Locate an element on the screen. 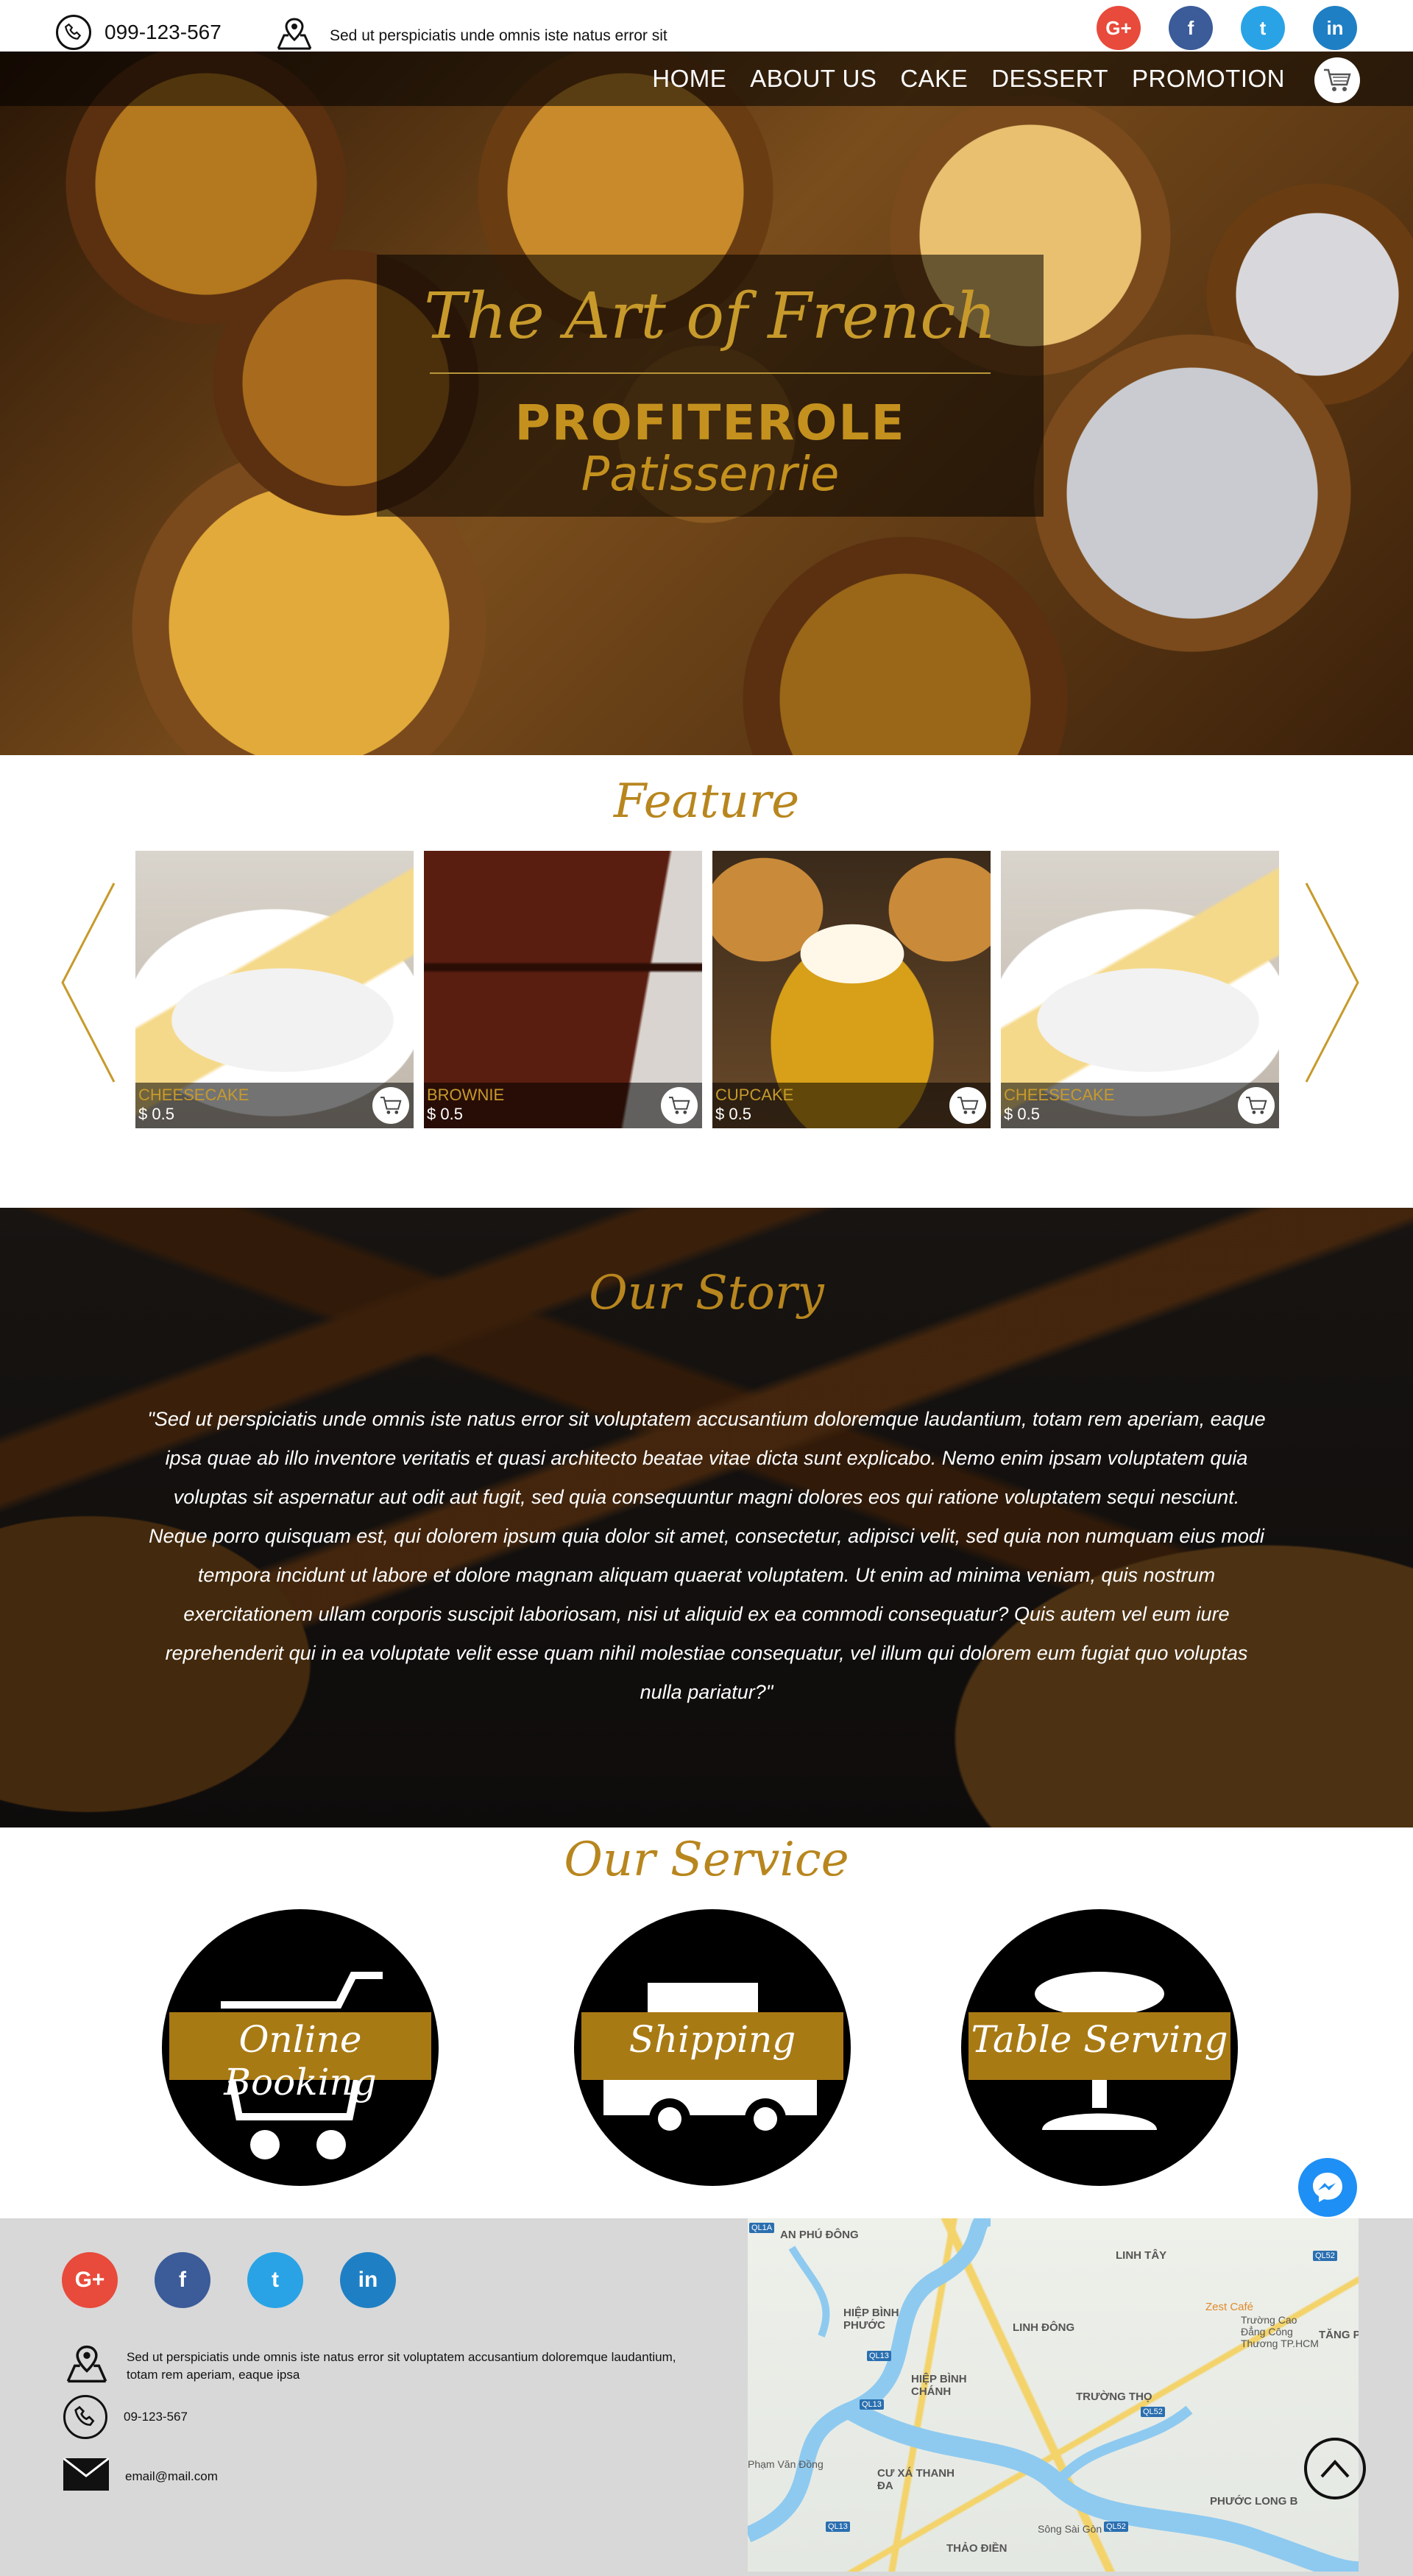 This screenshot has height=2576, width=1413. product-caption: BROWNIE $ 0.5 is located at coordinates (563, 1105).